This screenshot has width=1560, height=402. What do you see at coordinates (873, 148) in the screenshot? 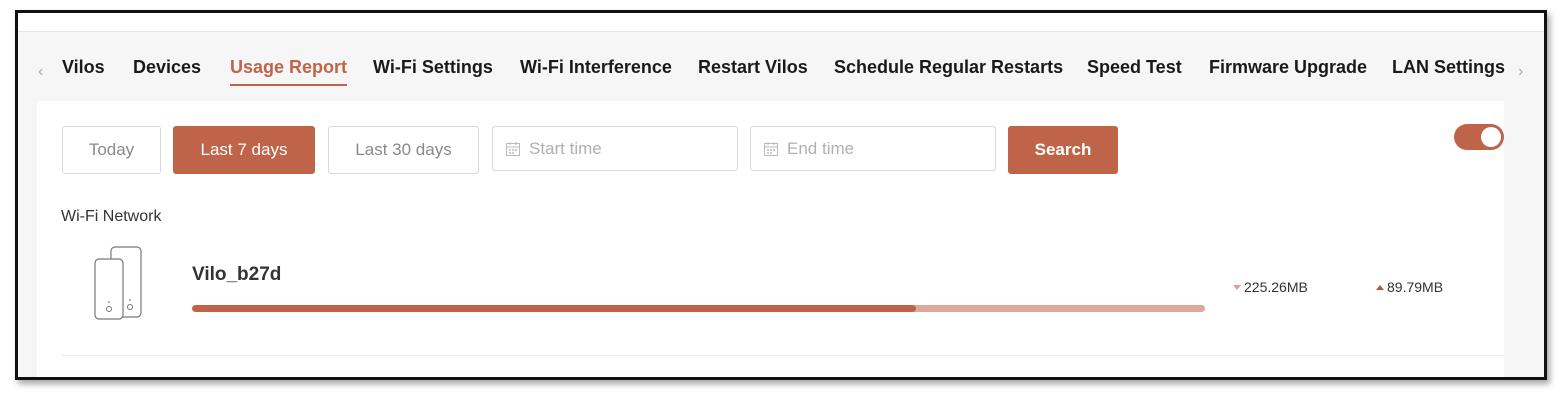
I see `end-time-field: End time` at bounding box center [873, 148].